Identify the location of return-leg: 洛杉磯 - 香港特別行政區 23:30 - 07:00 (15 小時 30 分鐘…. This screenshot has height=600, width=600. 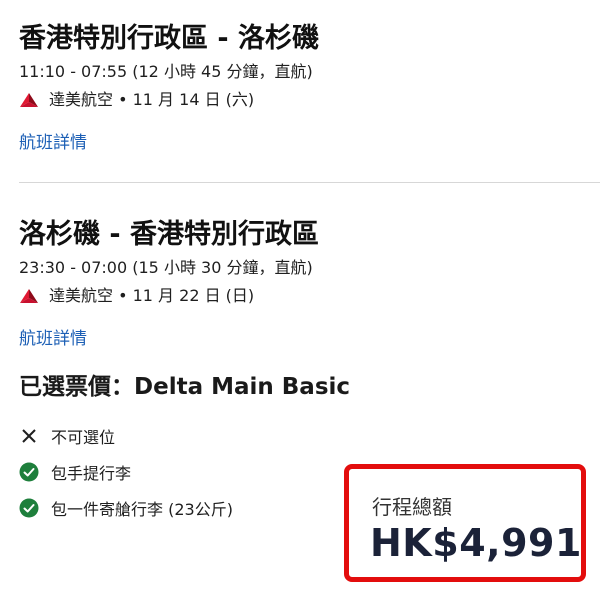
(169, 284).